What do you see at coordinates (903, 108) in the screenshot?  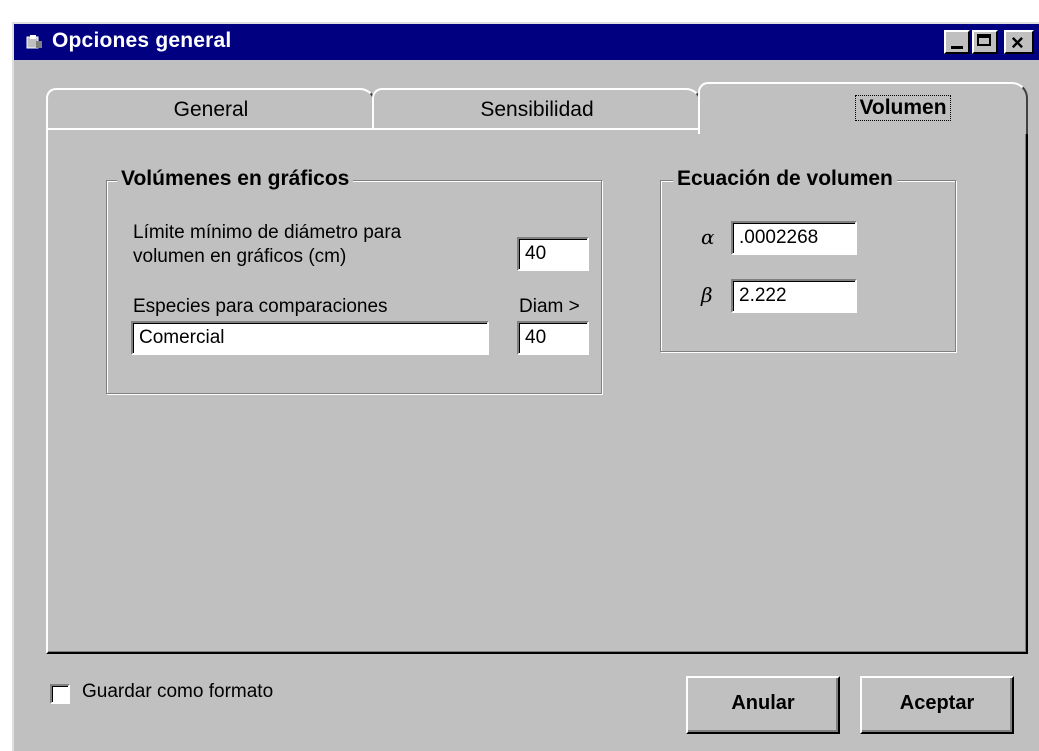 I see `tab-volumen-label: Volumen` at bounding box center [903, 108].